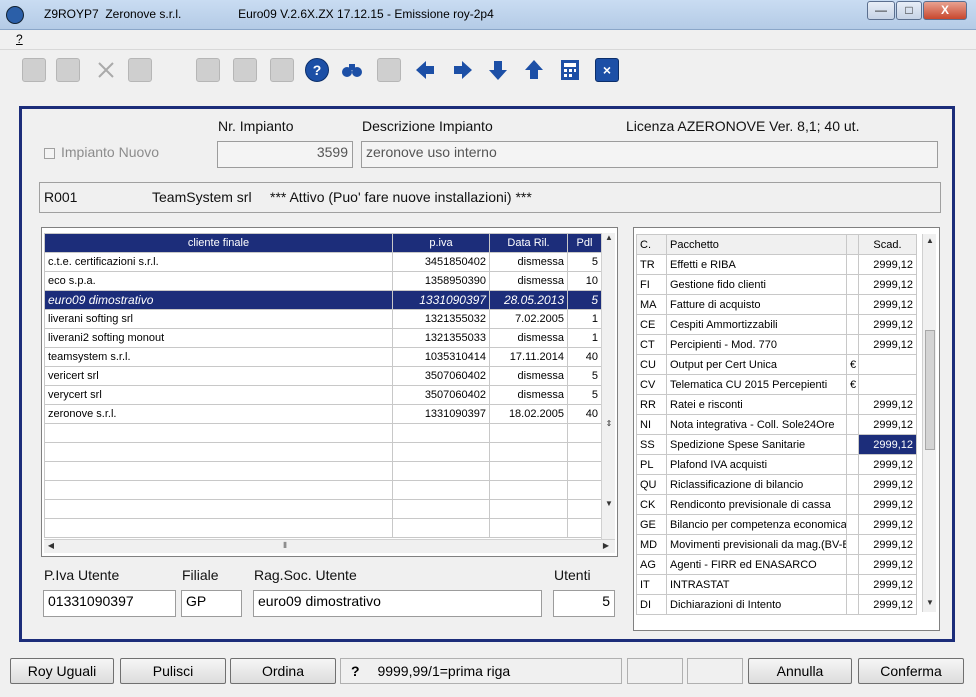  Describe the element at coordinates (528, 357) in the screenshot. I see `client-data-cell: 17.11.2014` at that location.